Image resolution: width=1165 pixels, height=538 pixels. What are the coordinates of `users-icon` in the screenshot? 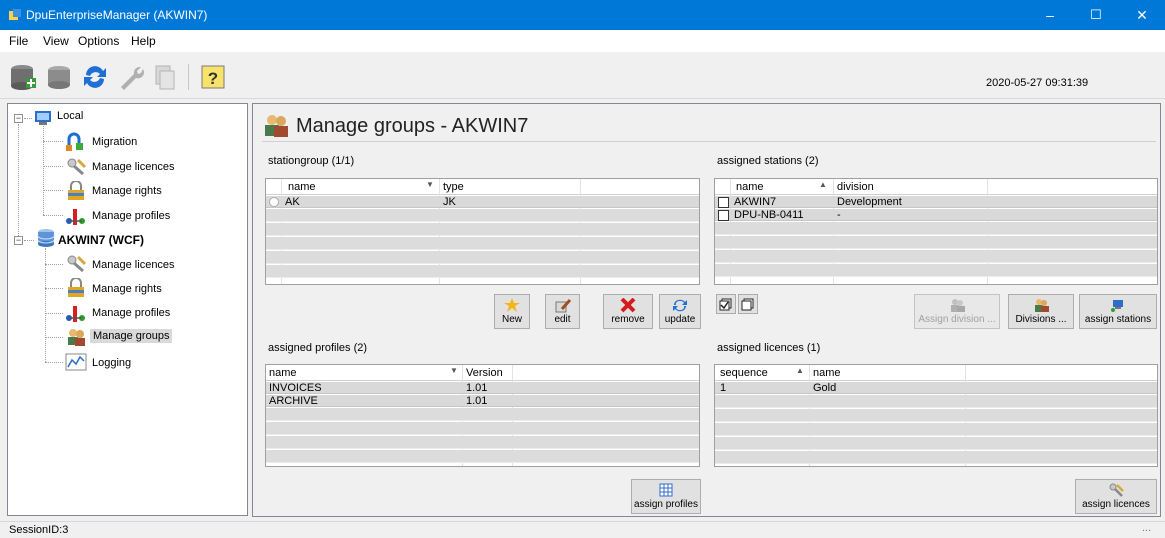 It's located at (1042, 305).